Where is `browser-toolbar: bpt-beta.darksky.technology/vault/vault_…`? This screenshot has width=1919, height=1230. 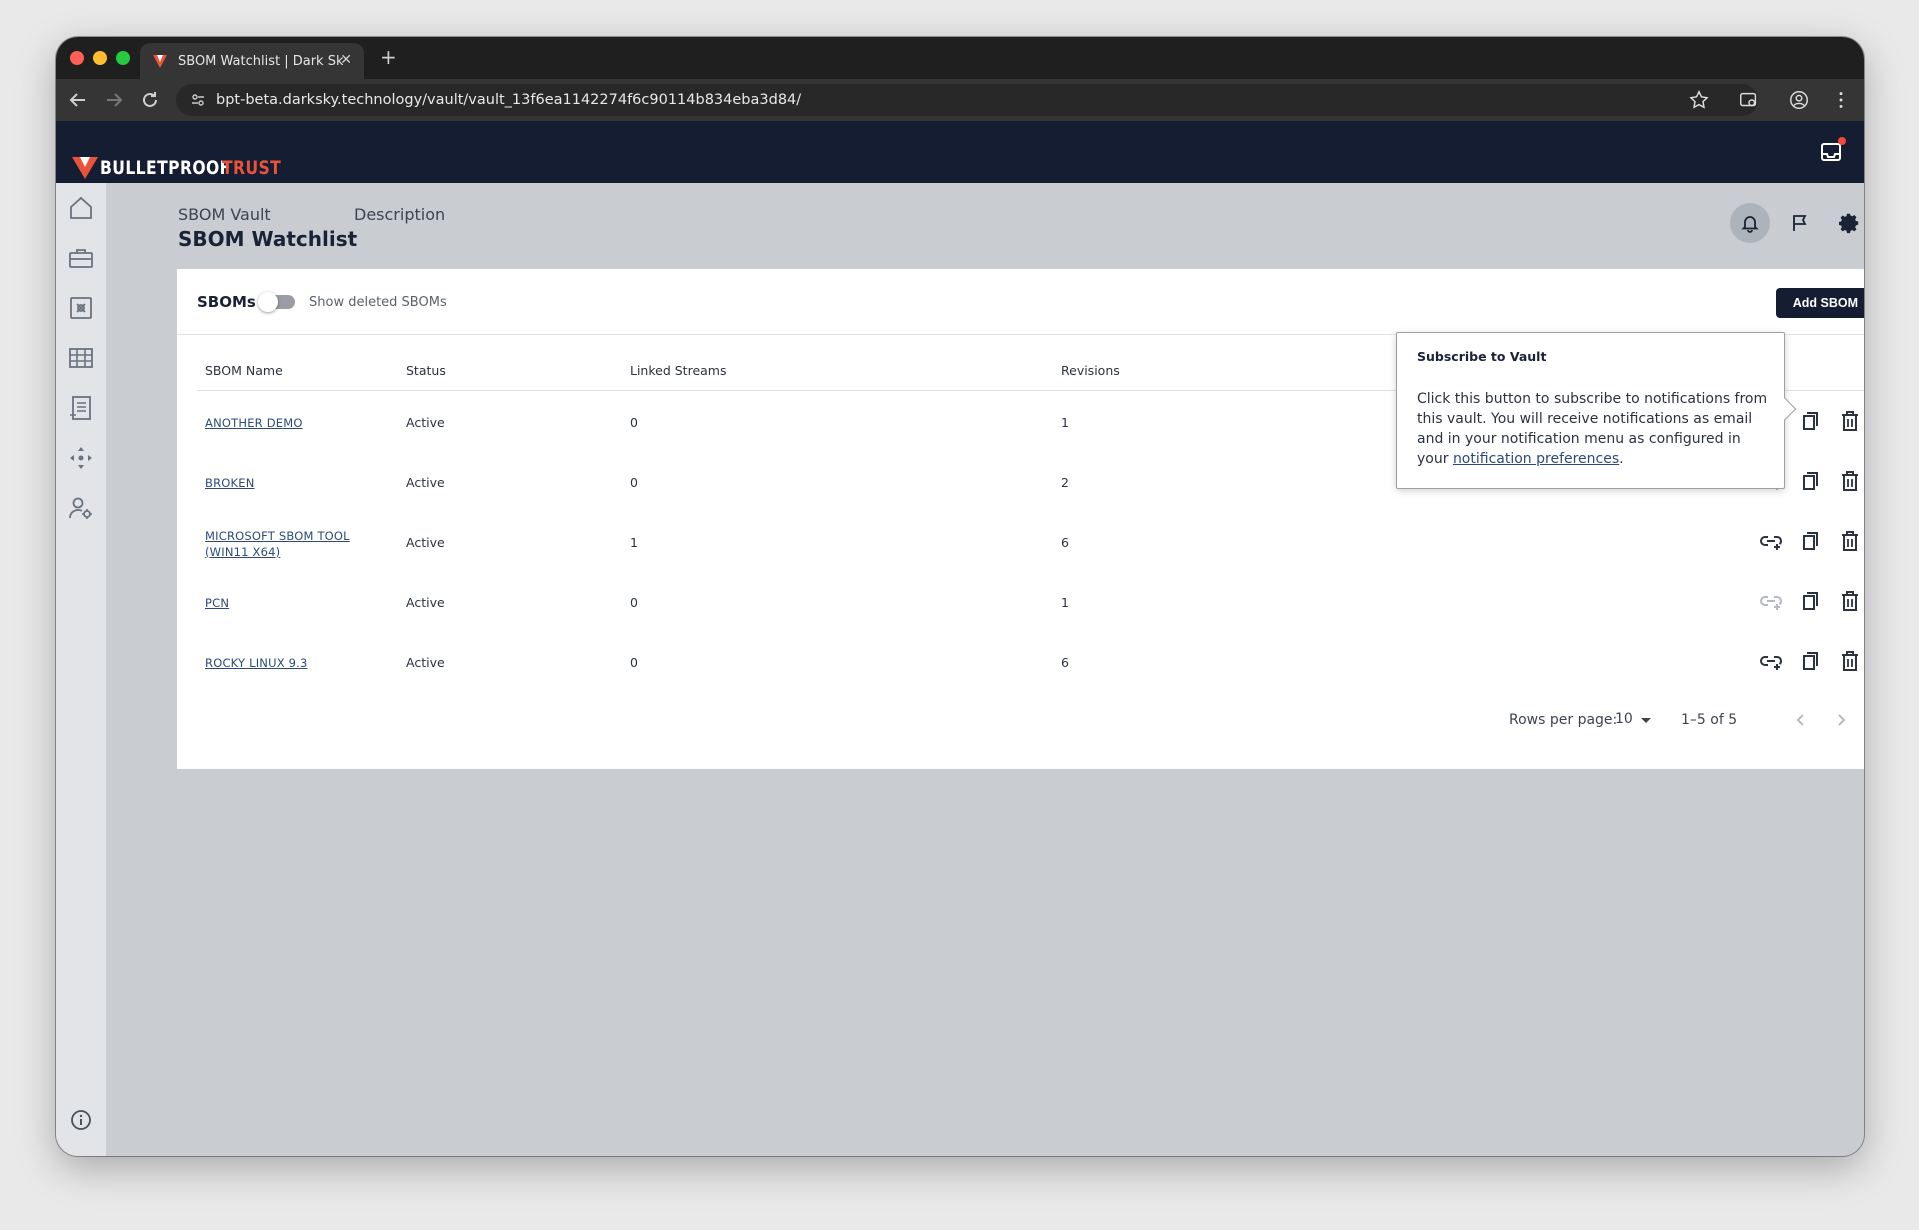 browser-toolbar: bpt-beta.darksky.technology/vault/vault_… is located at coordinates (960, 100).